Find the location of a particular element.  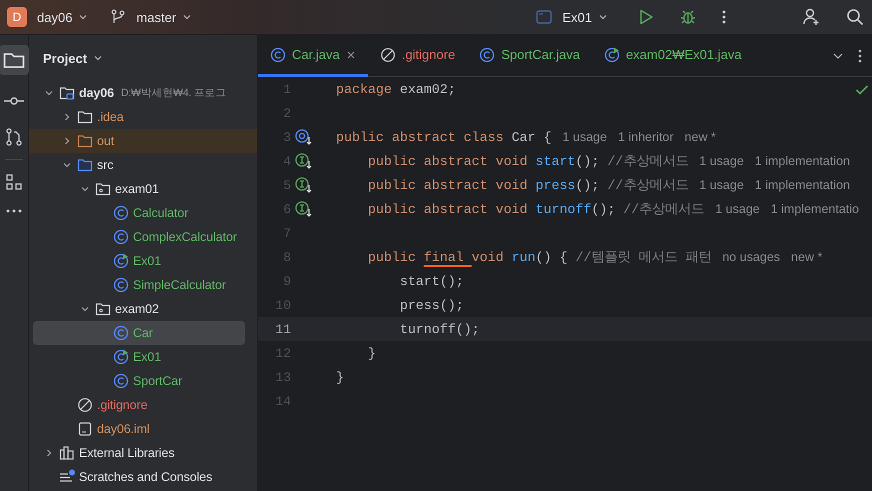

code-text: run is located at coordinates (524, 257).